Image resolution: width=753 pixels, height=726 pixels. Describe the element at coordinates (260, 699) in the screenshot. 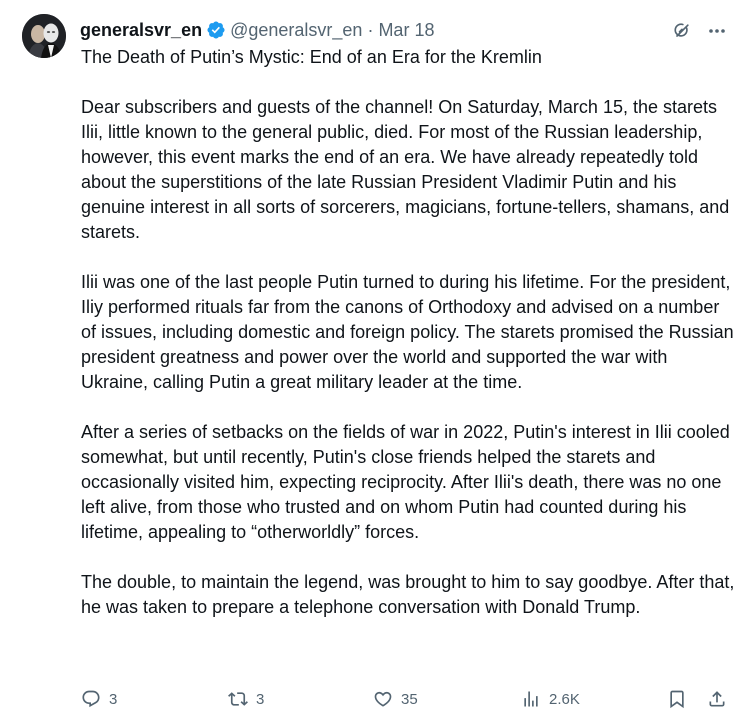

I see `repost-count: 3` at that location.